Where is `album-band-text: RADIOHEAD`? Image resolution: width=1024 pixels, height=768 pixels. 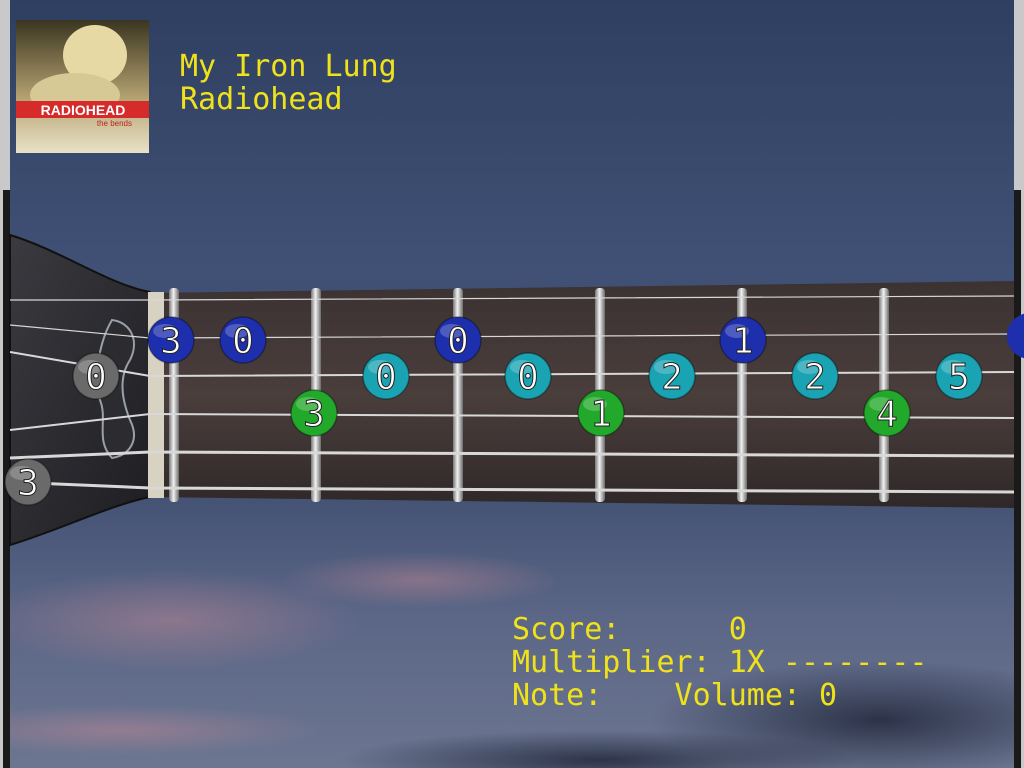 album-band-text: RADIOHEAD is located at coordinates (83, 110).